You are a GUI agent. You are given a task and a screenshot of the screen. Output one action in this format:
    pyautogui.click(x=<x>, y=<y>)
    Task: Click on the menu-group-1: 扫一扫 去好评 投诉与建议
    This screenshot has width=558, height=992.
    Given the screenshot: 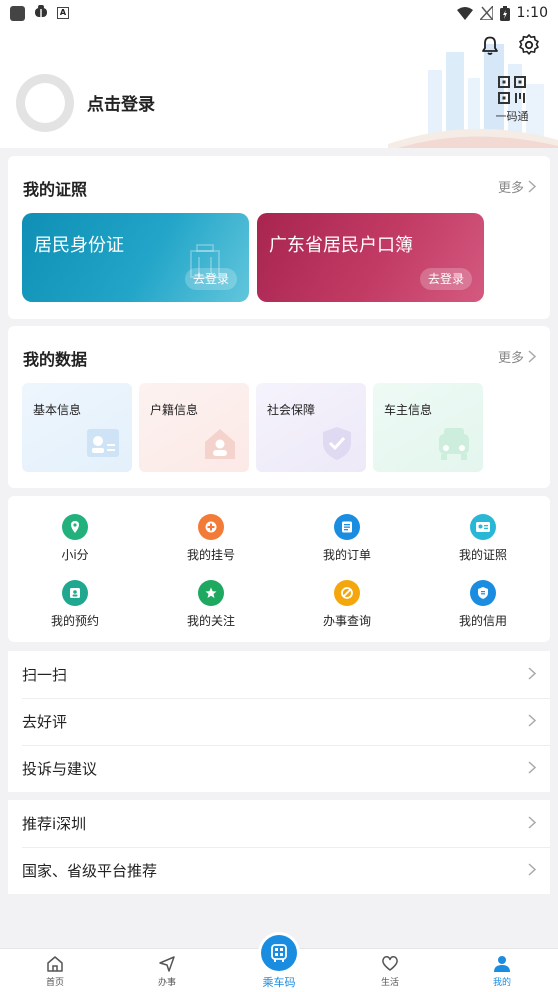 What is the action you would take?
    pyautogui.click(x=279, y=721)
    